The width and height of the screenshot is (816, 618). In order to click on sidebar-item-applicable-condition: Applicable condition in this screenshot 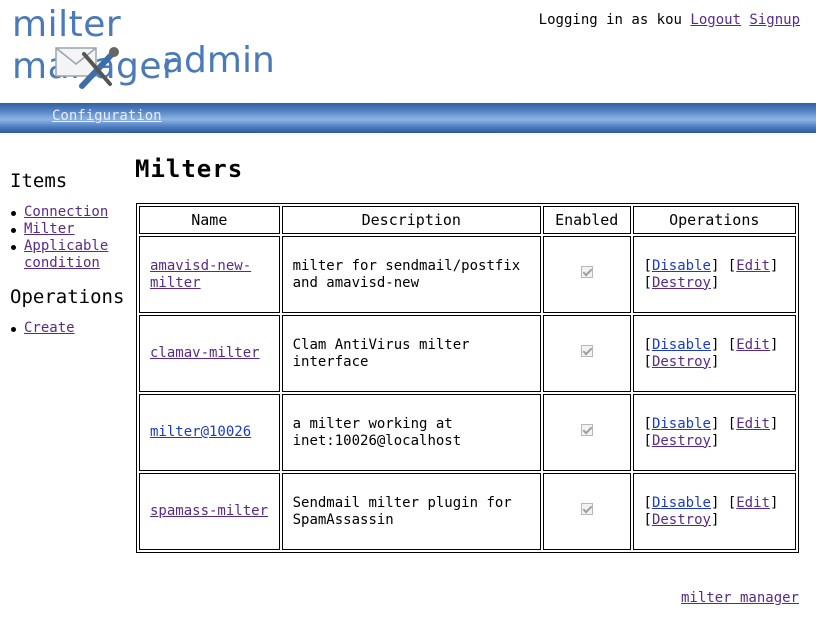, I will do `click(67, 255)`.